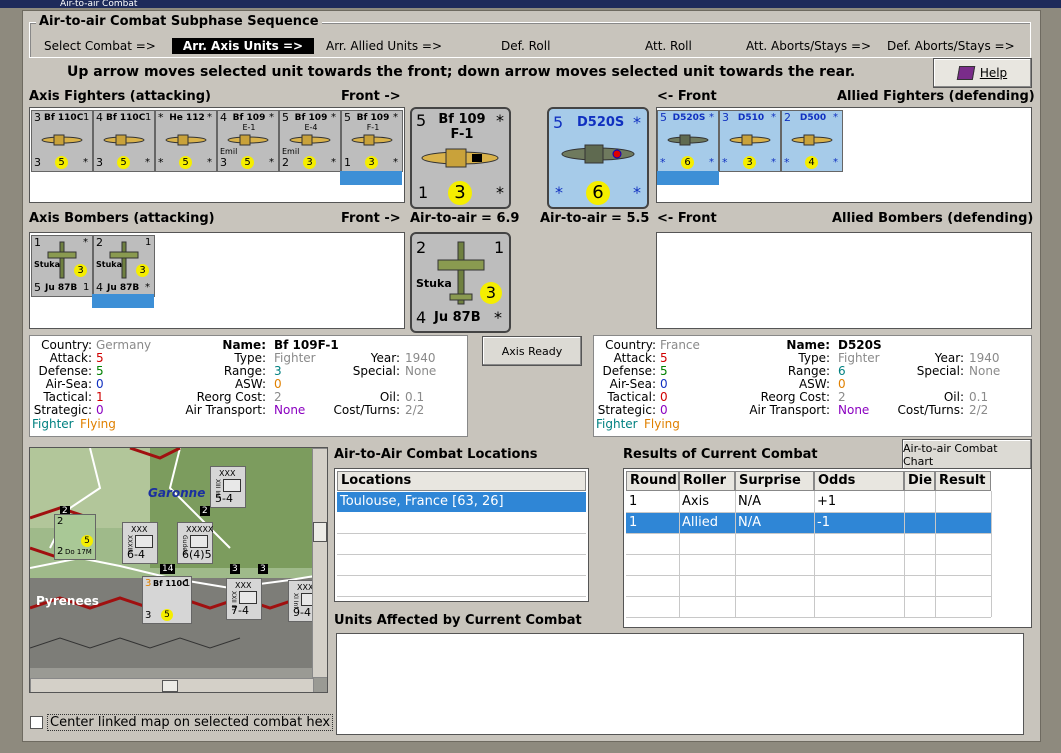 The height and width of the screenshot is (753, 1061). I want to click on seq-step-arr-allied: Arr. Allied Units =>, so click(384, 46).